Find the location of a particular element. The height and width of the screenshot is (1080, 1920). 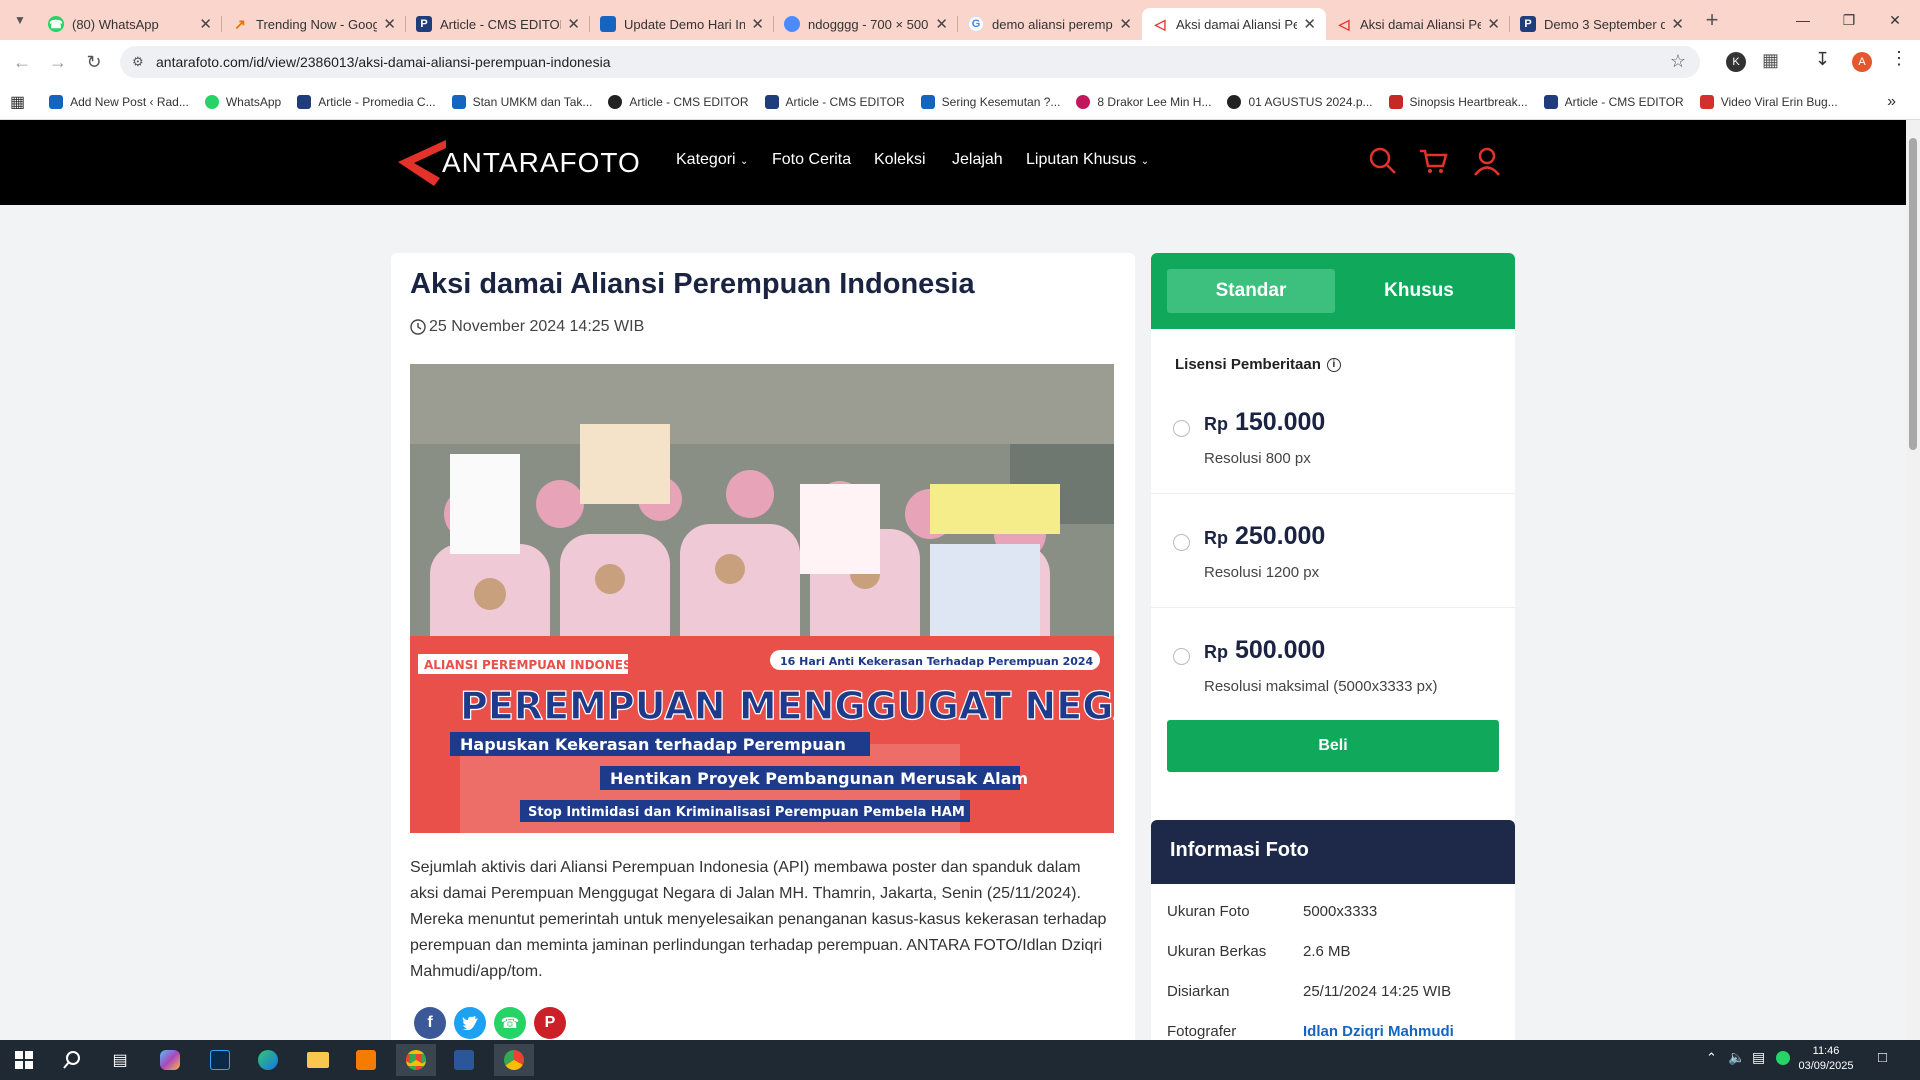

extension-k-icon: K is located at coordinates (1736, 62).